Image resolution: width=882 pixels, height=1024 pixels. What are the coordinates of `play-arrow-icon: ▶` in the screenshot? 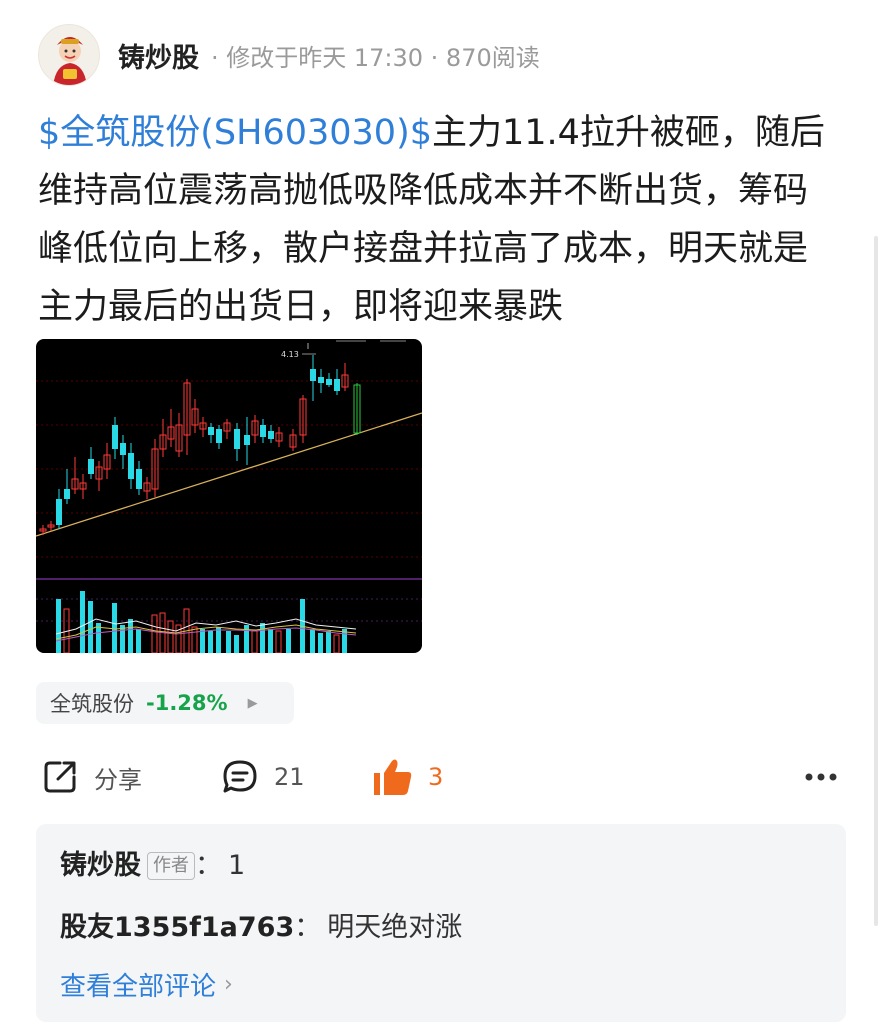 It's located at (252, 703).